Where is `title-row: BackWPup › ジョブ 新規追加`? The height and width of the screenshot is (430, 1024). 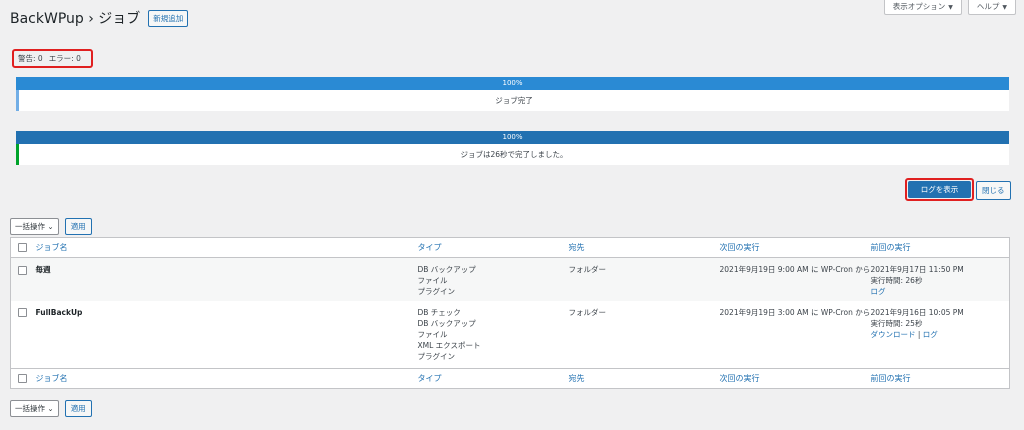
title-row: BackWPup › ジョブ 新規追加 is located at coordinates (99, 18).